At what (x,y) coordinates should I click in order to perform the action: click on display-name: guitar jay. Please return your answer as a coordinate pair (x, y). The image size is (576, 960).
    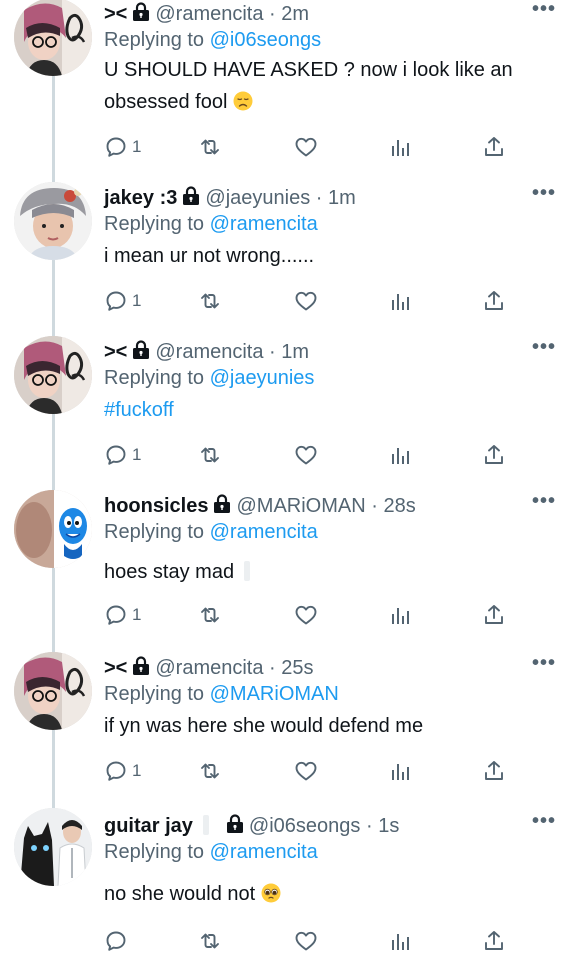
    Looking at the image, I should click on (148, 826).